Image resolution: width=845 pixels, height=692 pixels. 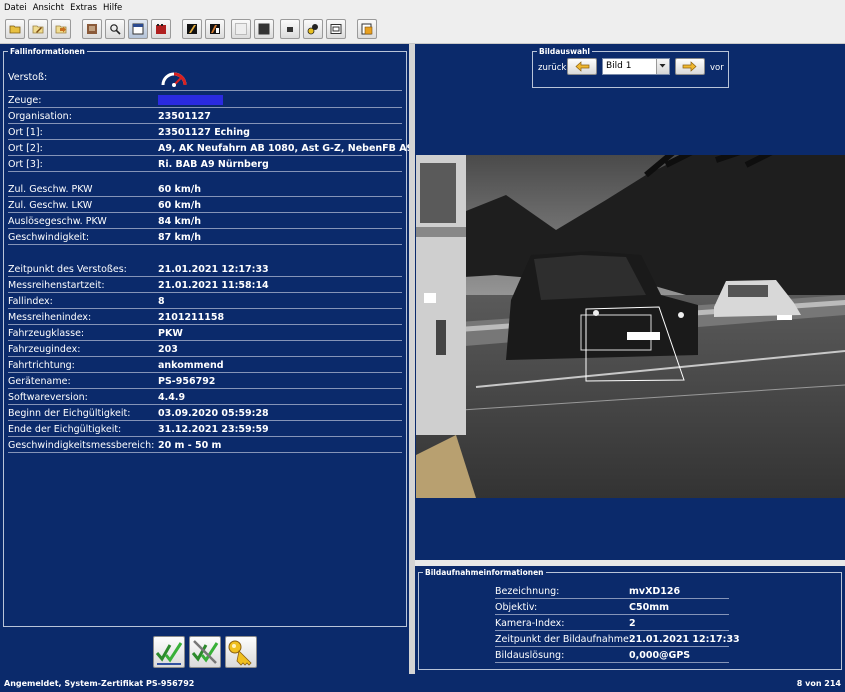 What do you see at coordinates (213, 164) in the screenshot?
I see `fallinfo-value: Ri. BAB A9 Nürnberg` at bounding box center [213, 164].